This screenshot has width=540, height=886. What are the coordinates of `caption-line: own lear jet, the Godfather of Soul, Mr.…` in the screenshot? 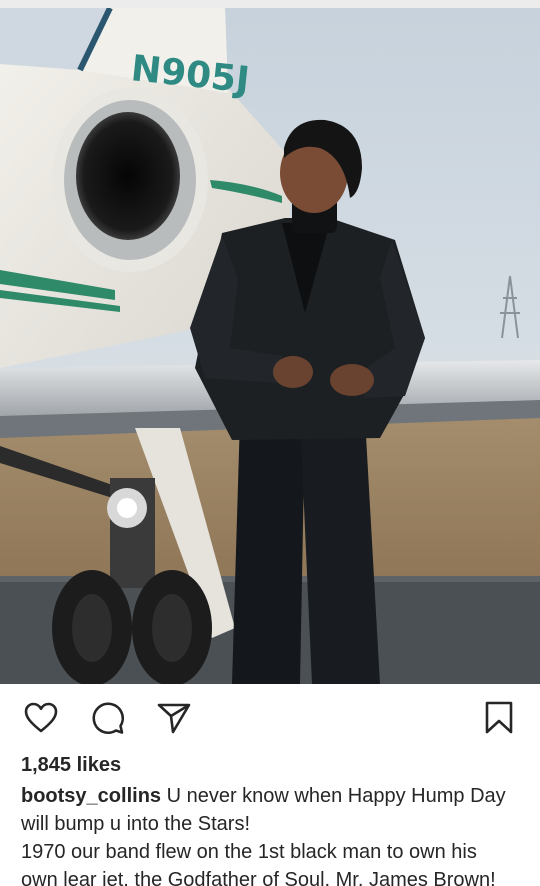 It's located at (258, 877).